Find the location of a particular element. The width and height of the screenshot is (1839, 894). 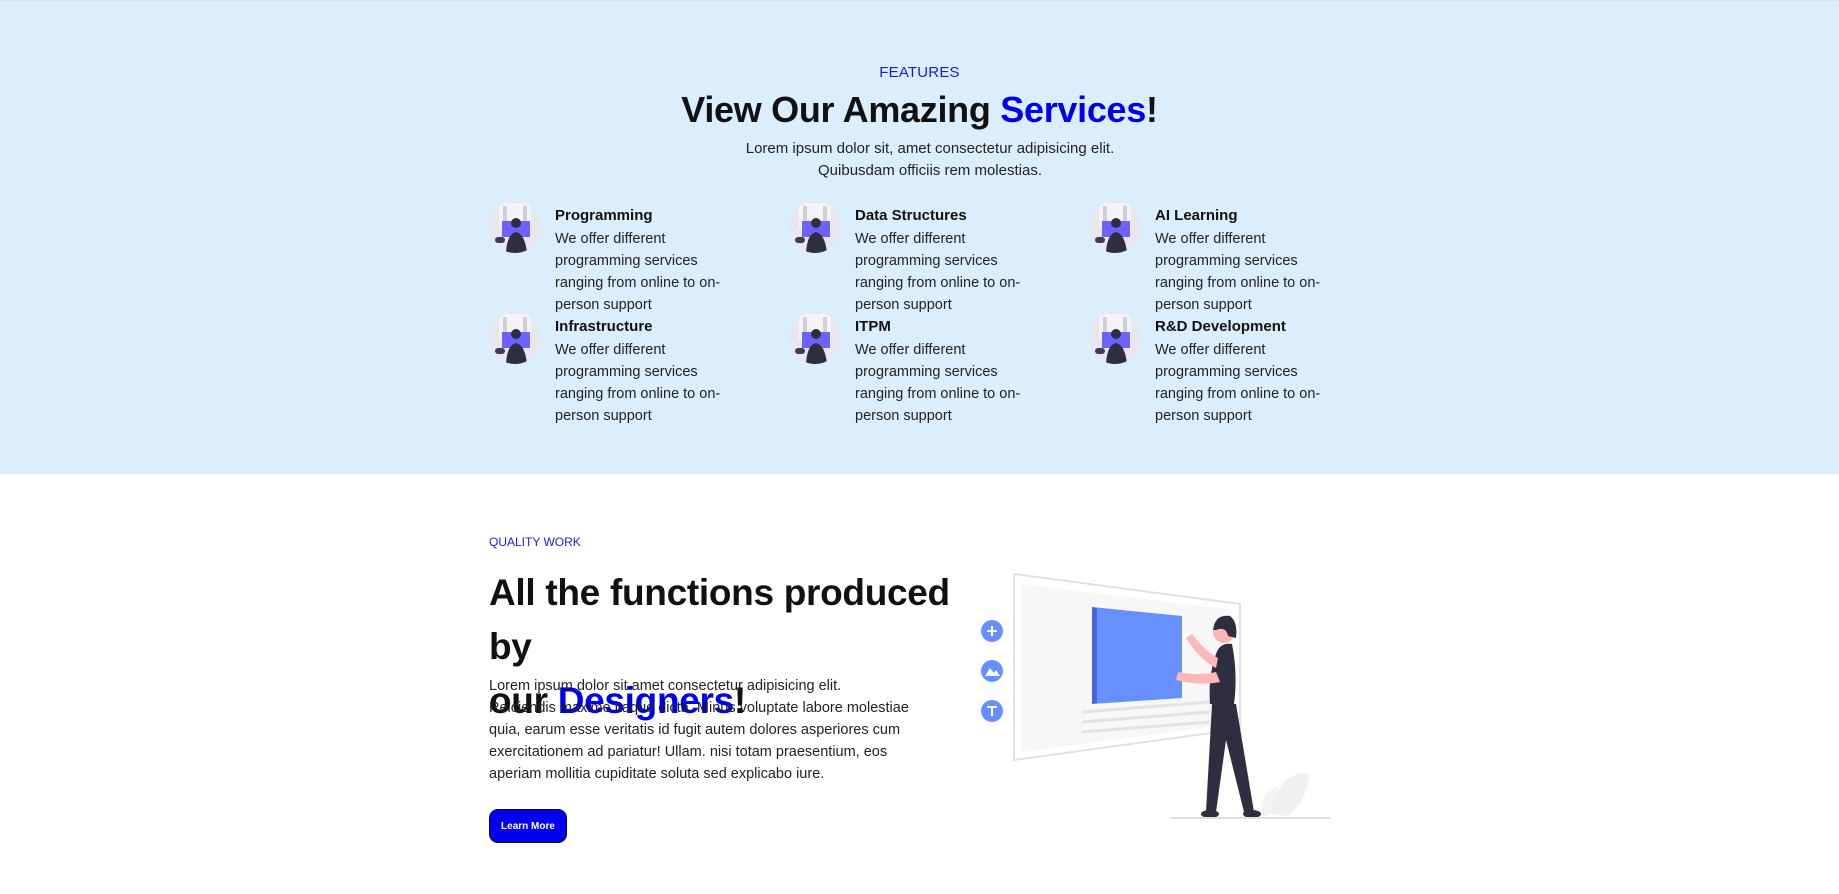

quality-title-line1: All the functions produced by is located at coordinates (719, 619).